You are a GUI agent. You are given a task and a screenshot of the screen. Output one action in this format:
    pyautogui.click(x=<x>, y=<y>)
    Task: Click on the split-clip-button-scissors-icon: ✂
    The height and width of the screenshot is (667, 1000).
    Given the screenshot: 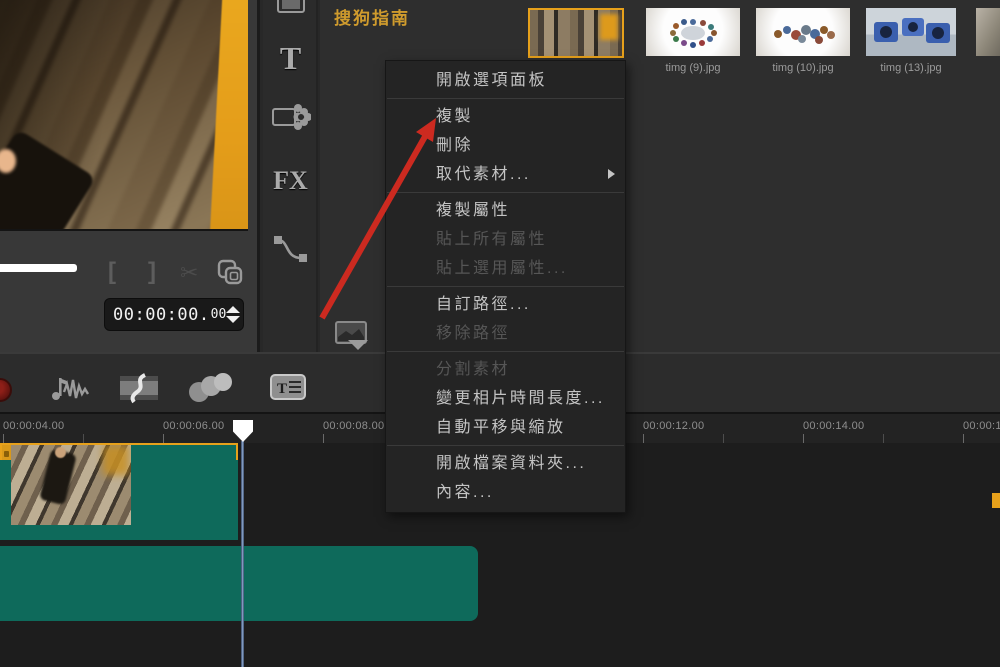 What is the action you would take?
    pyautogui.click(x=189, y=273)
    